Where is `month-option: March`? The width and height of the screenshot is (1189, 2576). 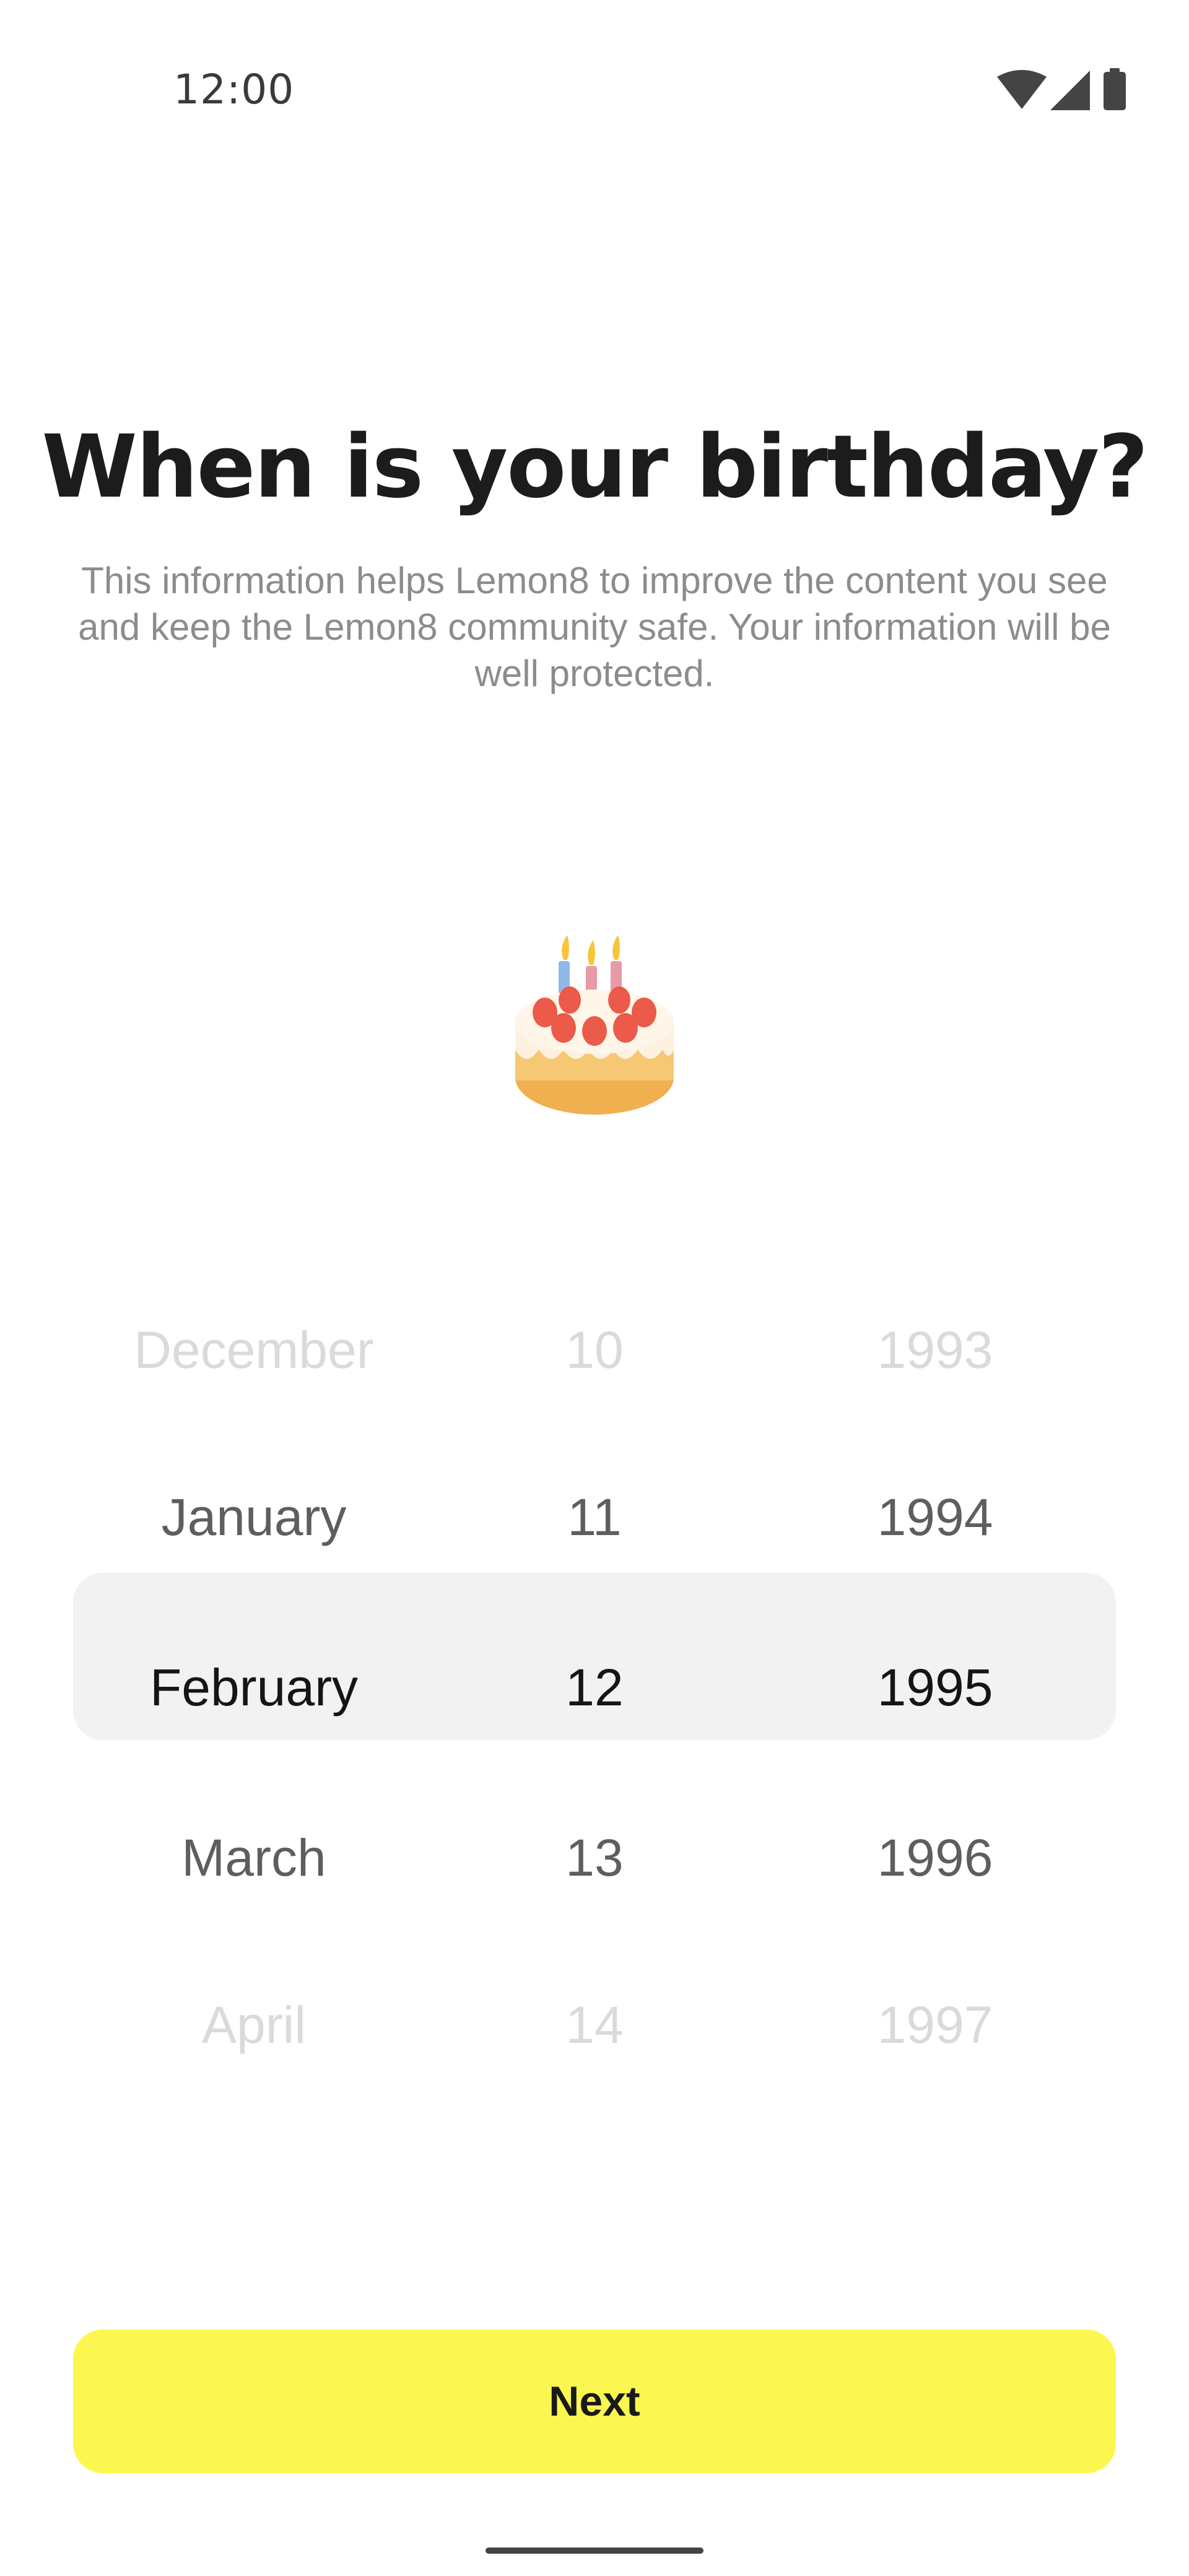 month-option: March is located at coordinates (254, 1858).